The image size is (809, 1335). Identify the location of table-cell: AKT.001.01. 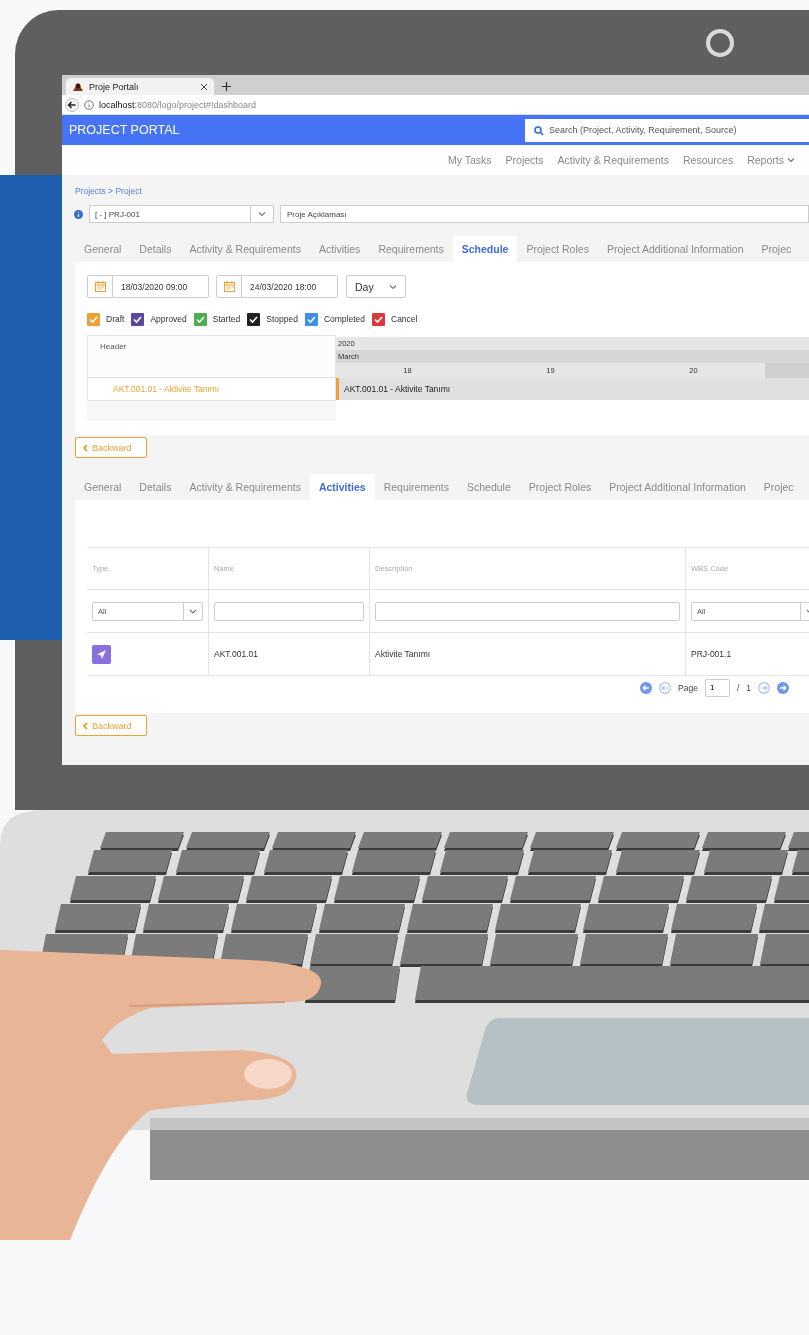
(236, 654).